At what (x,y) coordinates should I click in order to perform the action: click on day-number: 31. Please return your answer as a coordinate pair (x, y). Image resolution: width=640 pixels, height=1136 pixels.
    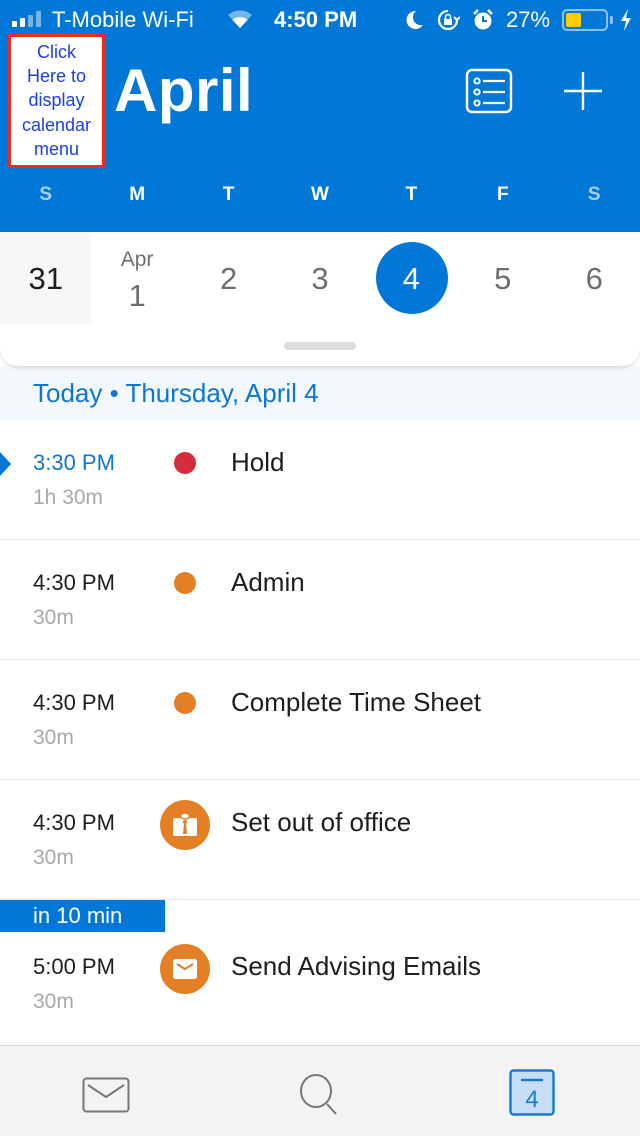
    Looking at the image, I should click on (45, 278).